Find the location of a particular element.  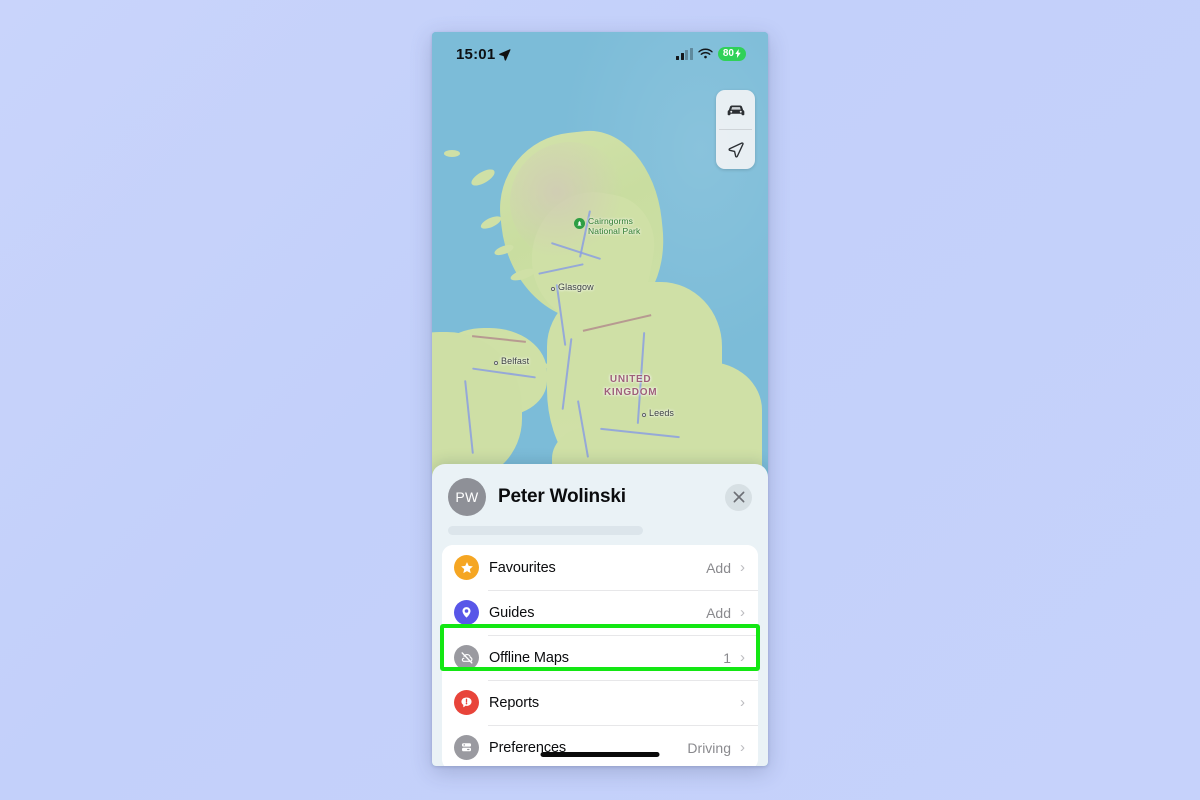

close-icon is located at coordinates (738, 497).